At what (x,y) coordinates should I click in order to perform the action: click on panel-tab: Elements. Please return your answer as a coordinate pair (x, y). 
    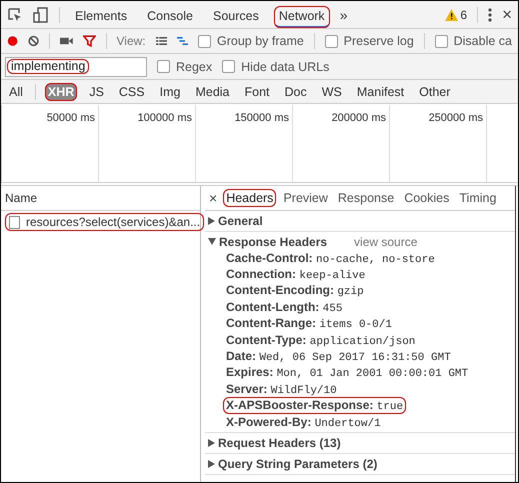
    Looking at the image, I should click on (101, 17).